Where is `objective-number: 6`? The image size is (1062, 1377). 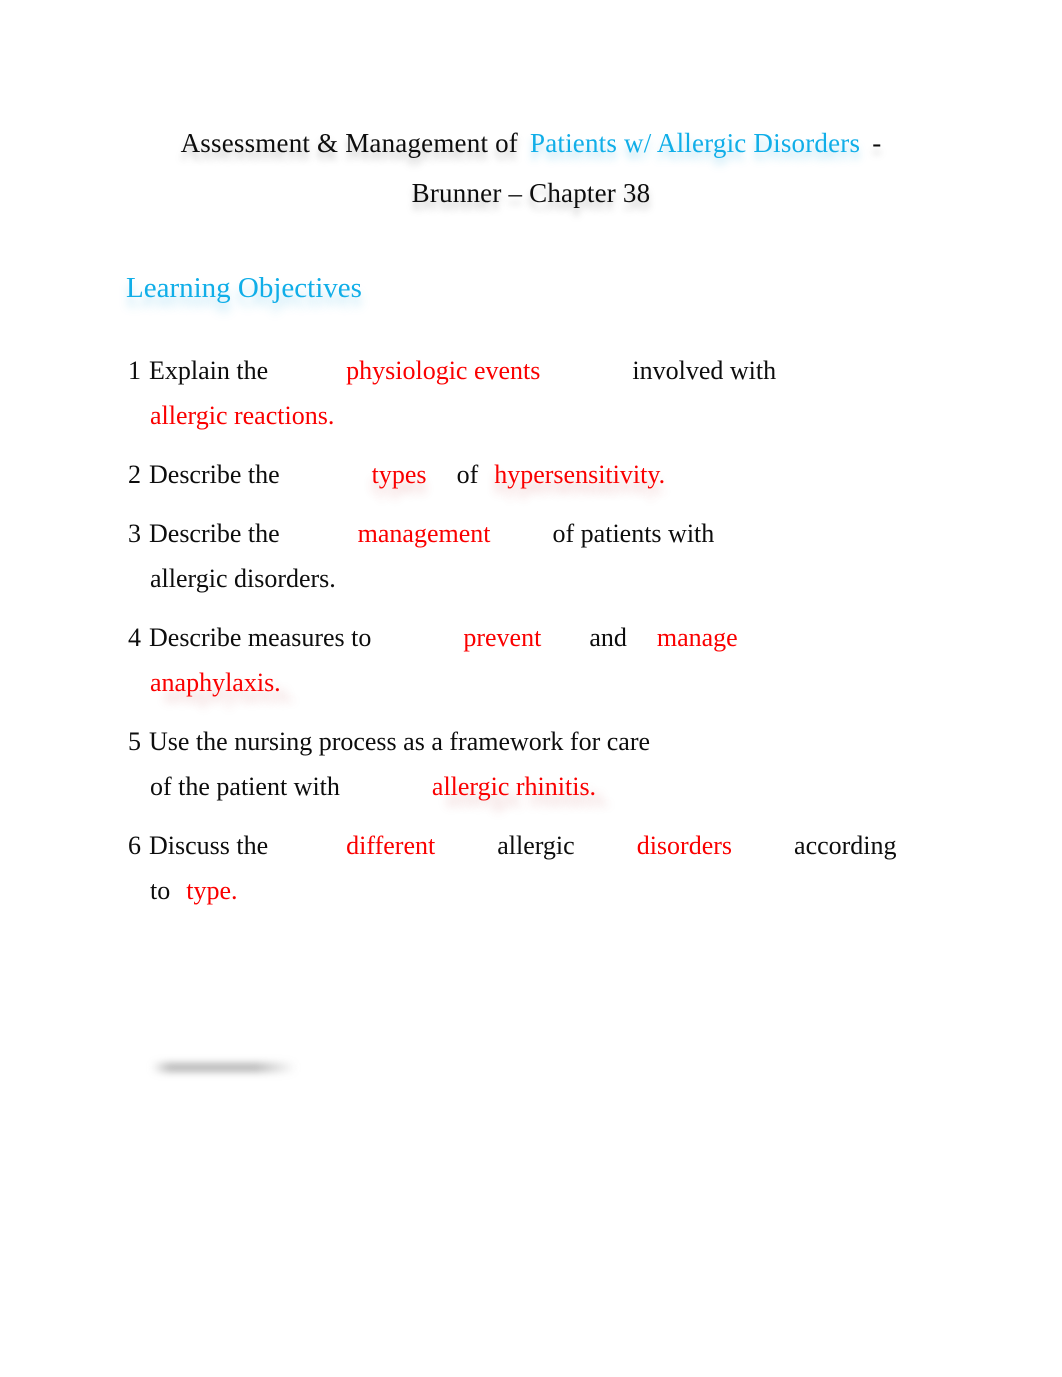 objective-number: 6 is located at coordinates (134, 845).